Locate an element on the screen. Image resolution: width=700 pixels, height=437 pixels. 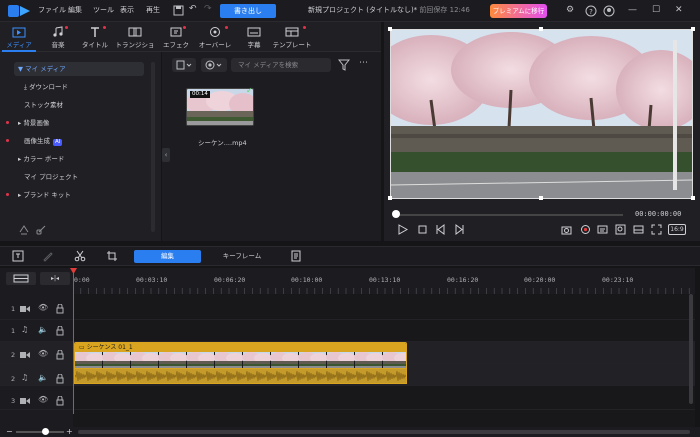
zoom-in-icon: + is located at coordinates (69, 432).